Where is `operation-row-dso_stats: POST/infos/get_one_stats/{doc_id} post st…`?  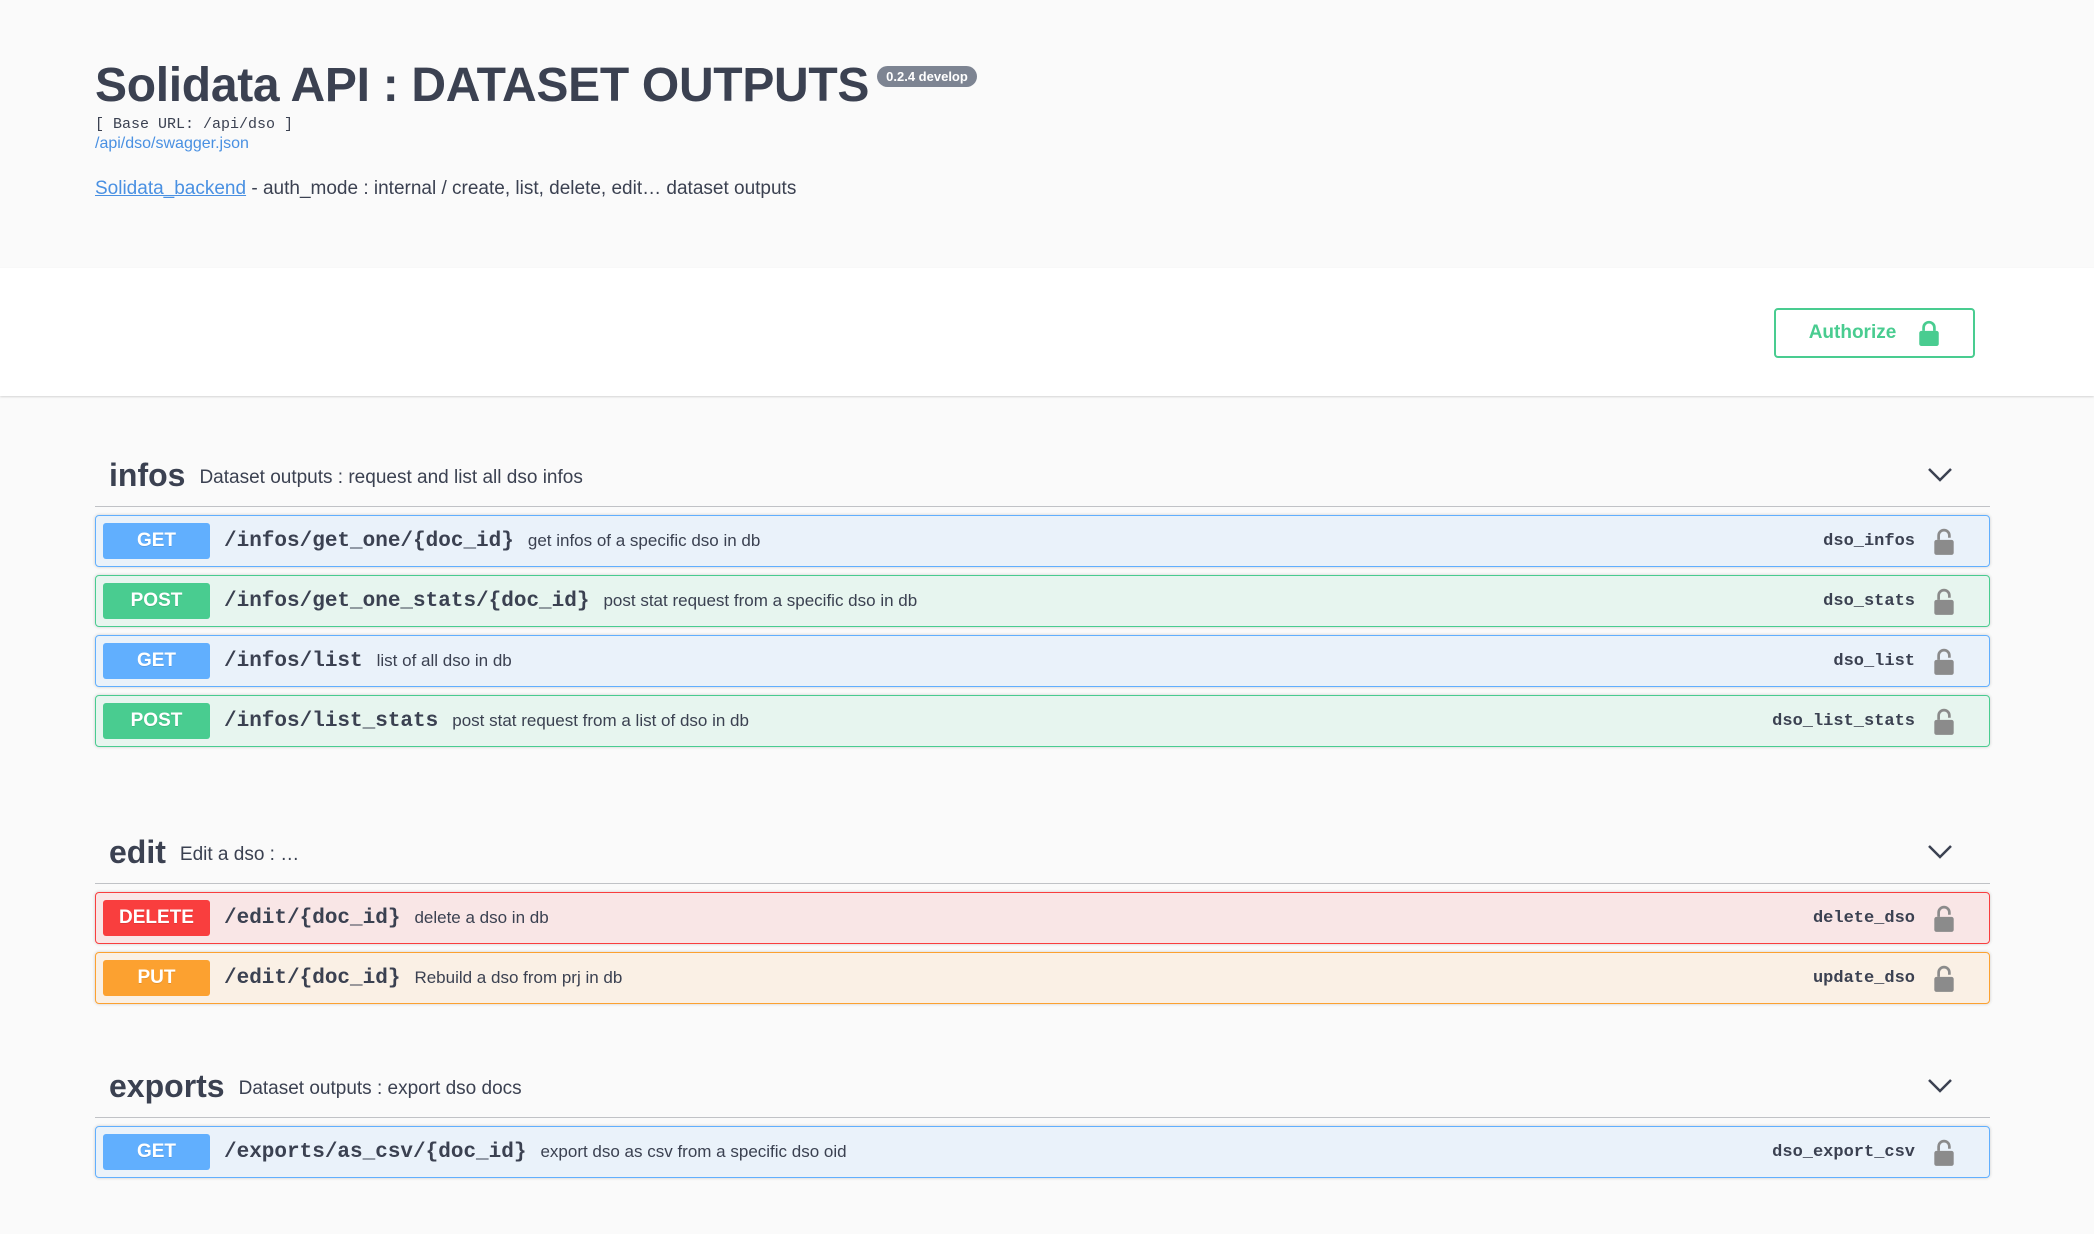
operation-row-dso_stats: POST/infos/get_one_stats/{doc_id} post st… is located at coordinates (1042, 601).